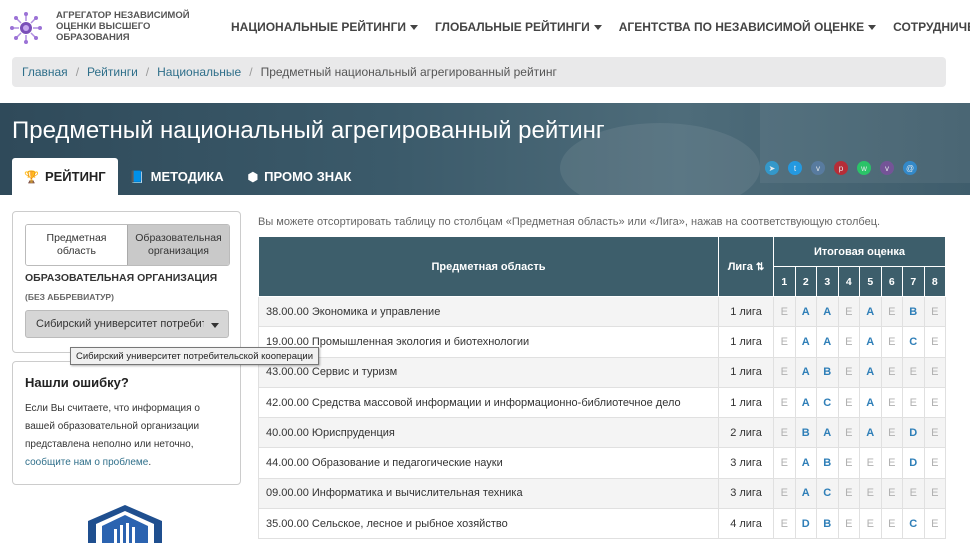  I want to click on nav-global-ratings: ГЛОБАЛЬНЫЕ РЕЙТИНГИ, so click(518, 27).